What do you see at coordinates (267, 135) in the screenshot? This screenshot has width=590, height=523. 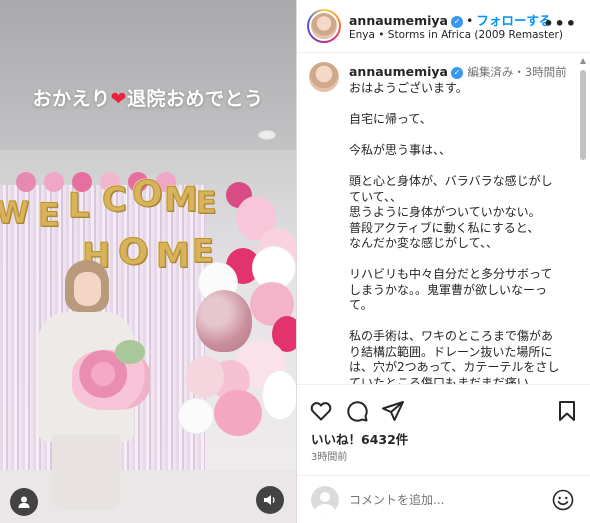 I see `smoke-detector` at bounding box center [267, 135].